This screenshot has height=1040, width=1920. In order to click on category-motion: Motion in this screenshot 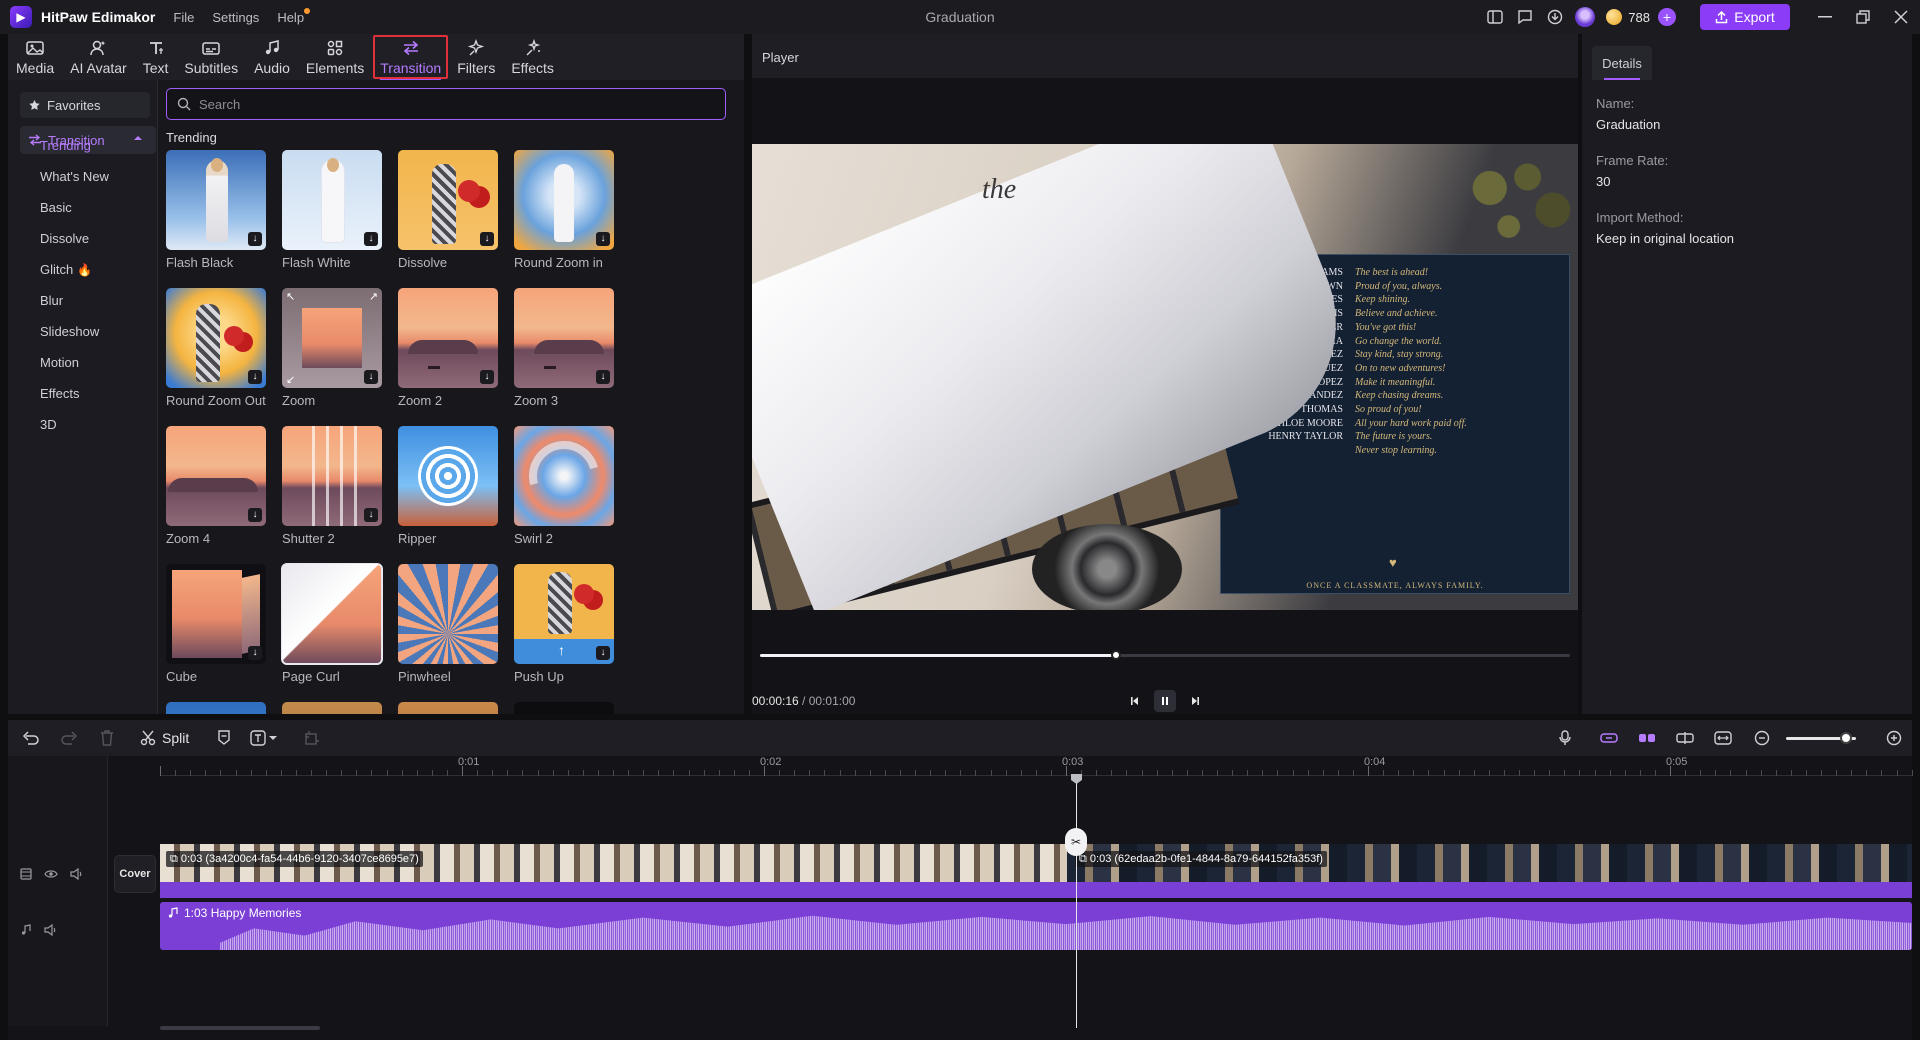, I will do `click(59, 362)`.